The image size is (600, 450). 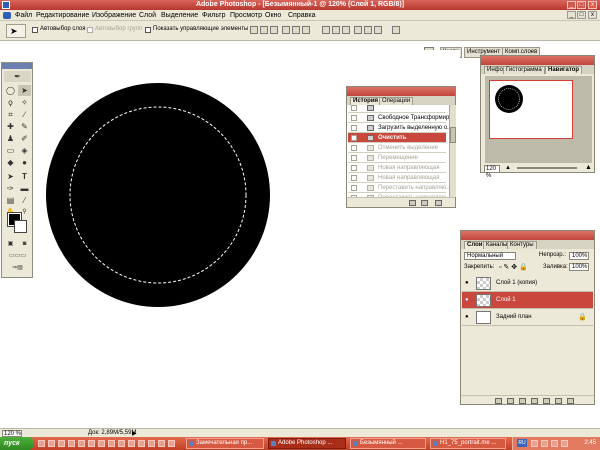 I want to click on close-button: x, so click(x=592, y=5).